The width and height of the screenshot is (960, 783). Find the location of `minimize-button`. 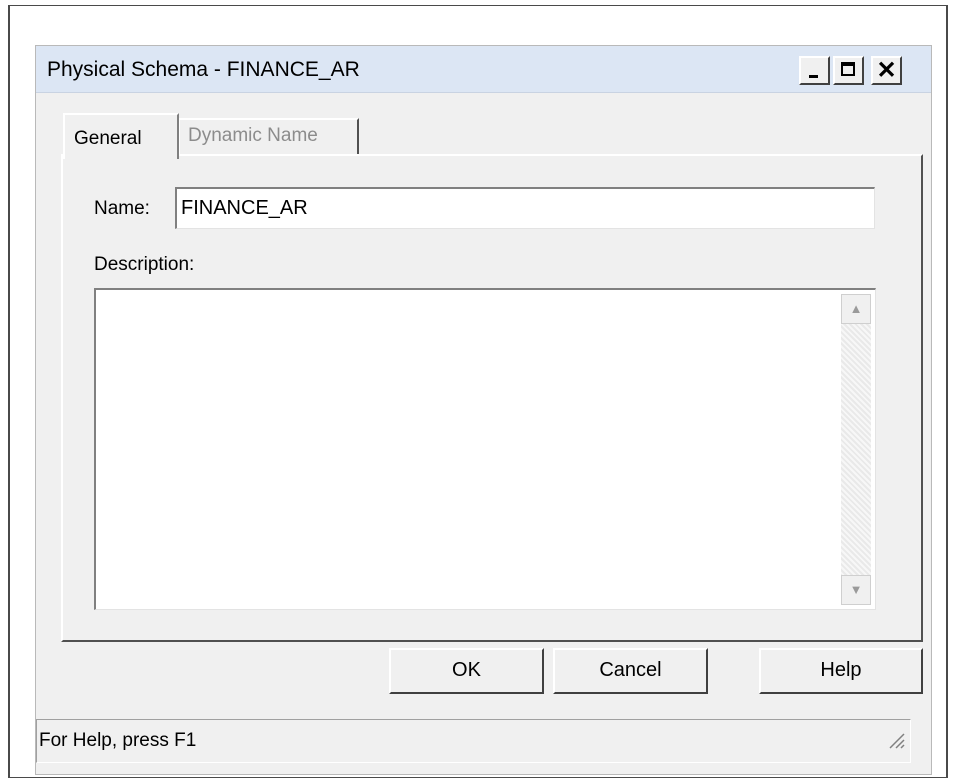

minimize-button is located at coordinates (814, 70).